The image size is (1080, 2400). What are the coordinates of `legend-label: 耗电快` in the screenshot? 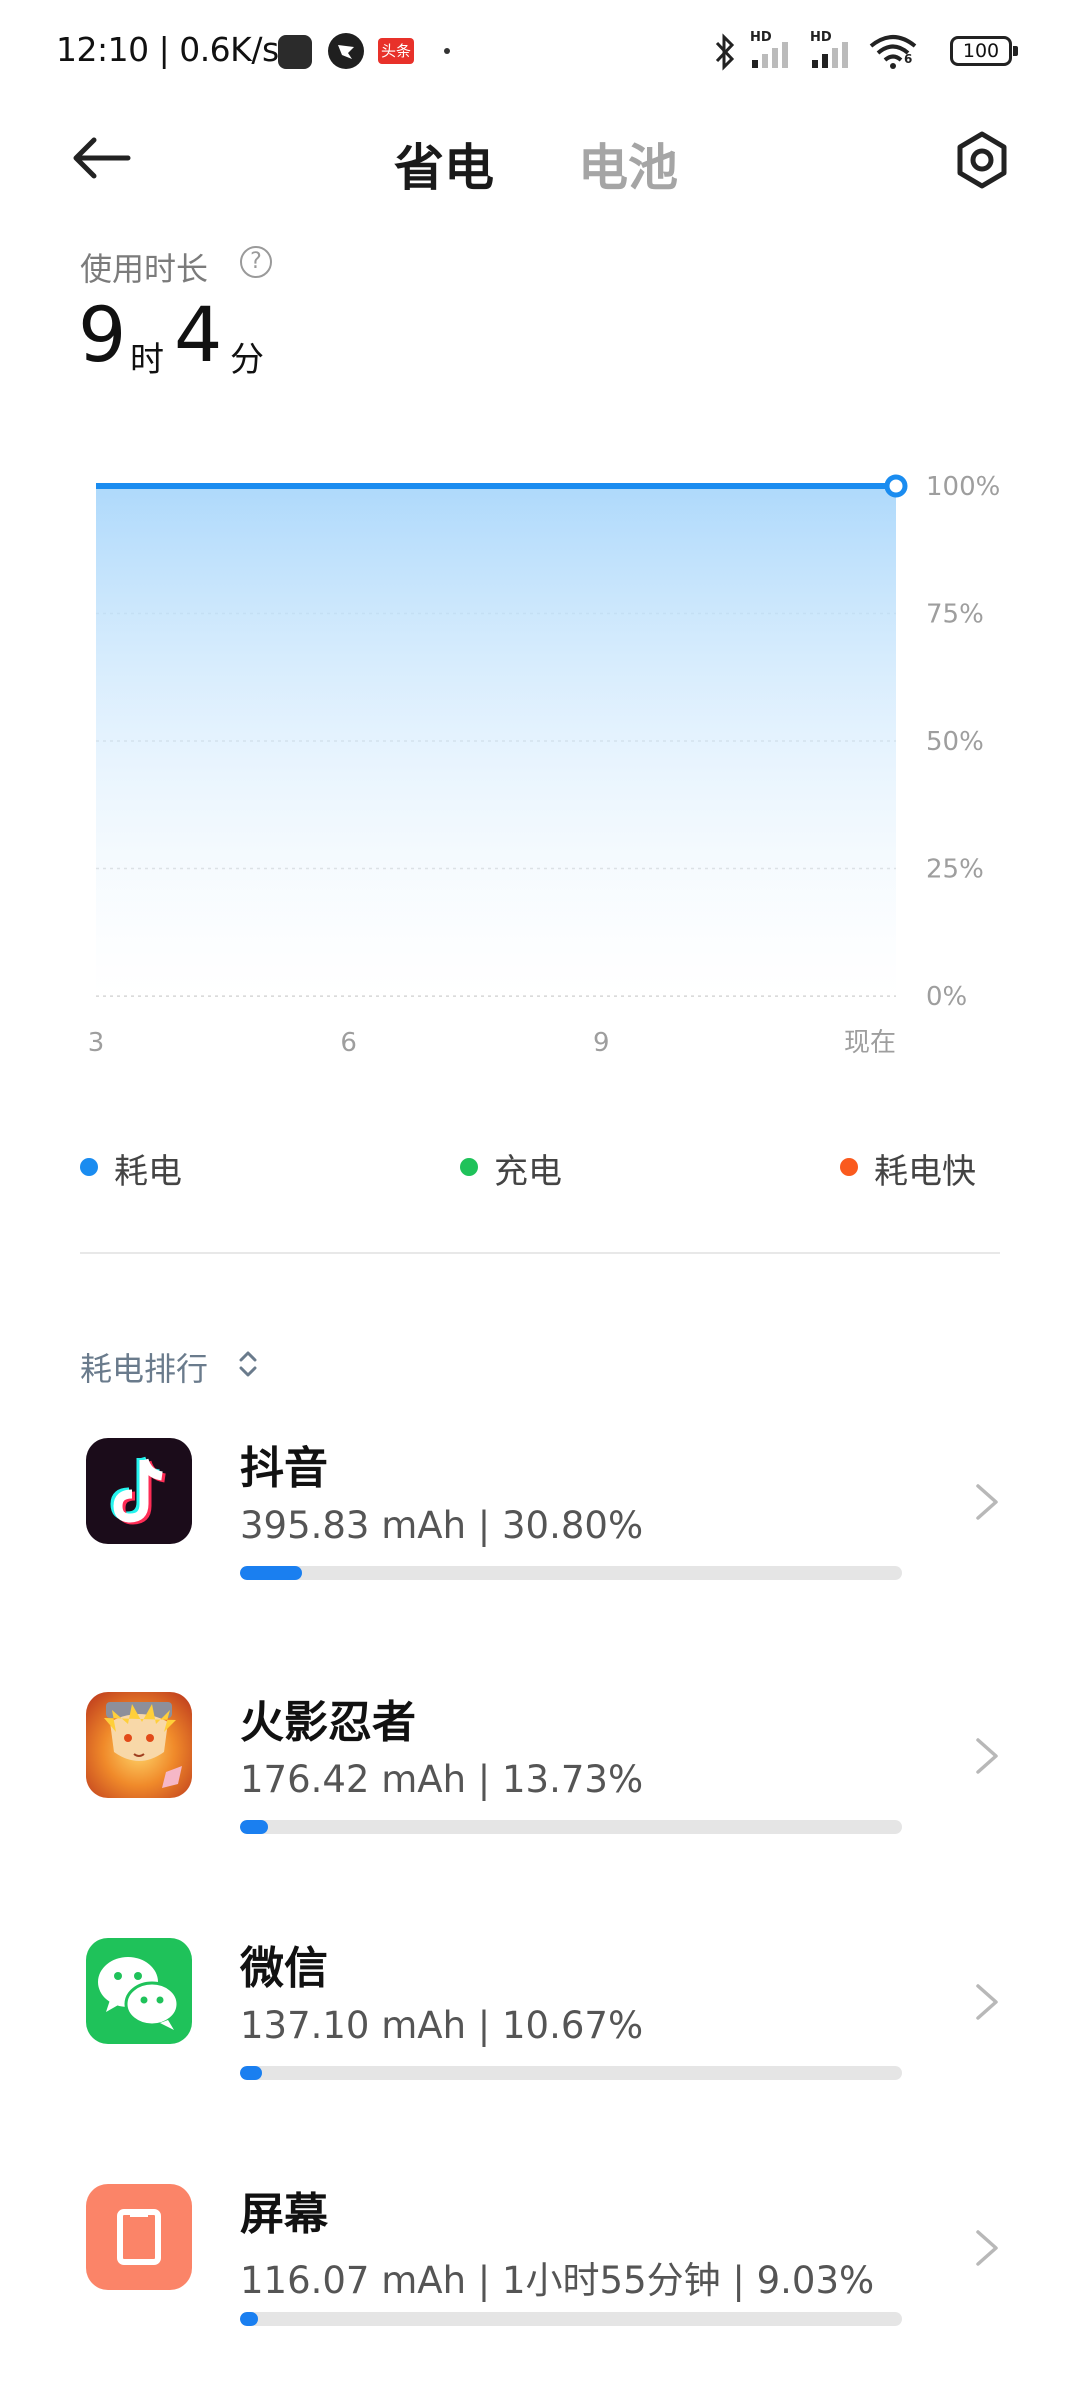 It's located at (925, 1172).